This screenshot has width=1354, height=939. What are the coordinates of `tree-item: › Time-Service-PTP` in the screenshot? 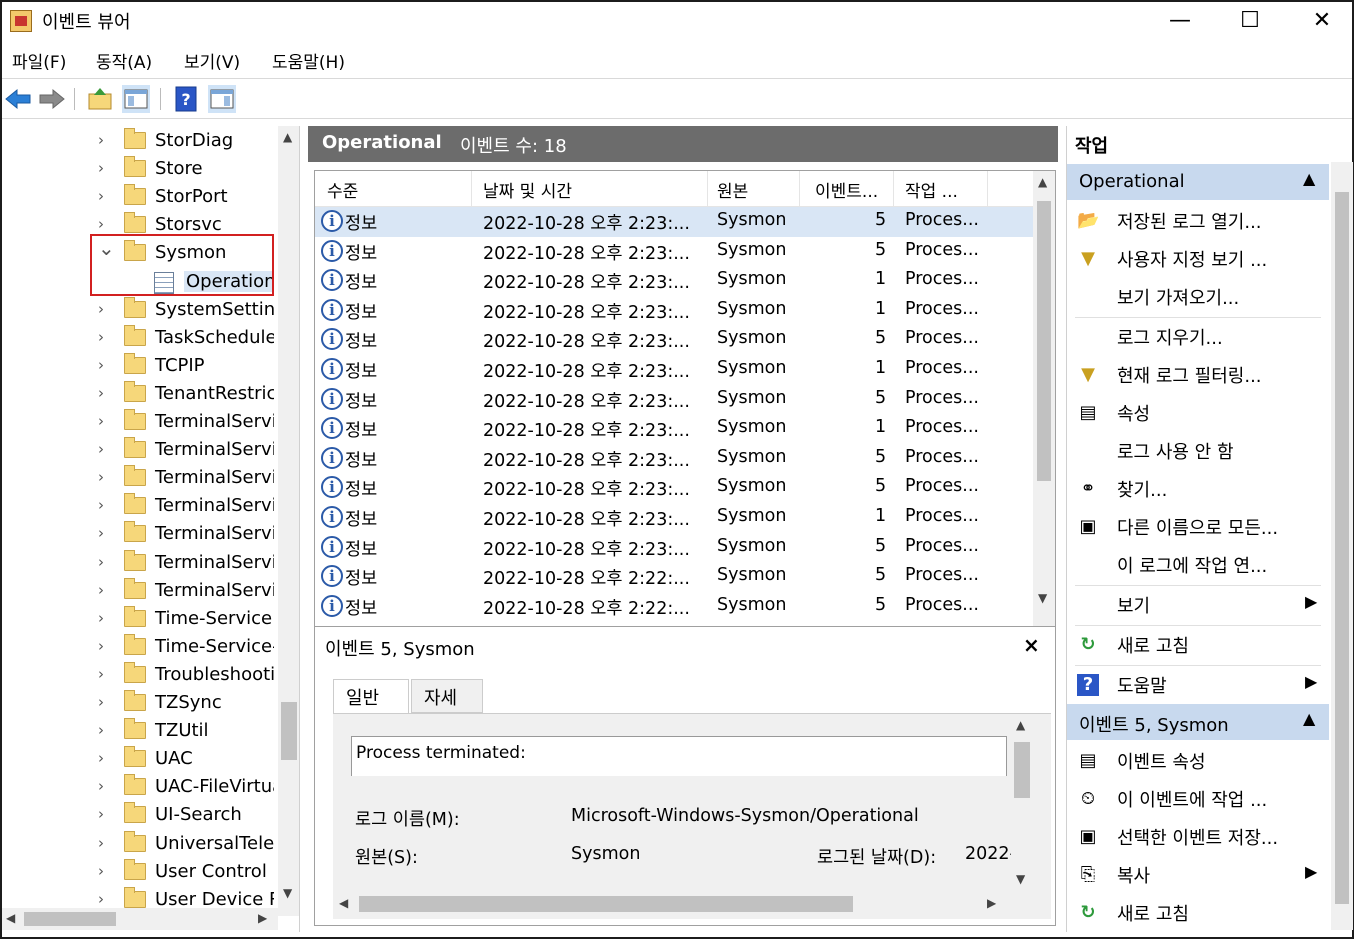 It's located at (138, 647).